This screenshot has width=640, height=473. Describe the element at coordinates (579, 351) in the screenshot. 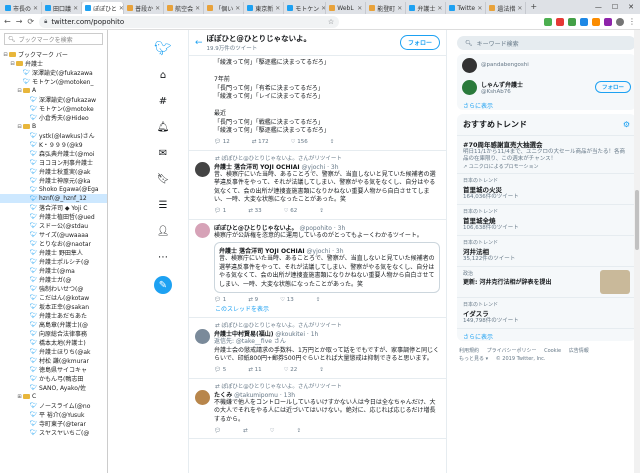

I see `footer-link: 広告情報` at that location.